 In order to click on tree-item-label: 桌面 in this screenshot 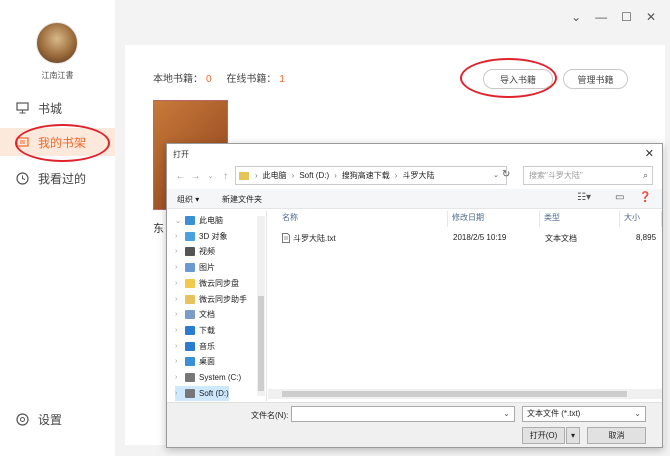, I will do `click(207, 362)`.